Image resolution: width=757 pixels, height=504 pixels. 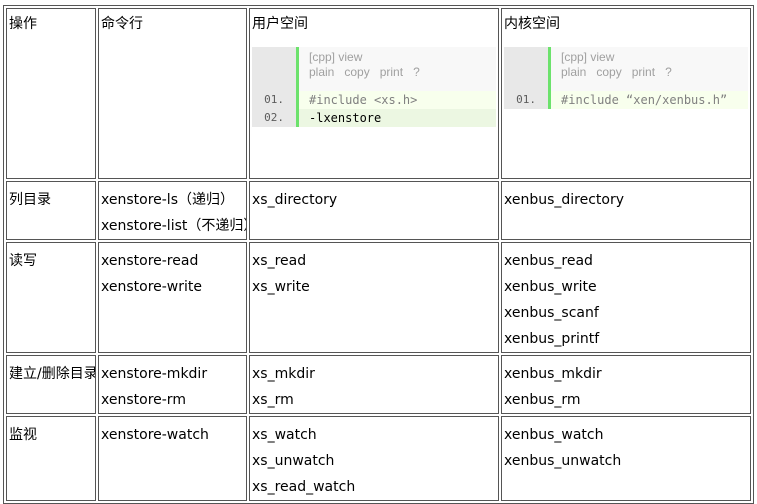 I want to click on code-line: 01. #include <xs.h>, so click(x=374, y=100).